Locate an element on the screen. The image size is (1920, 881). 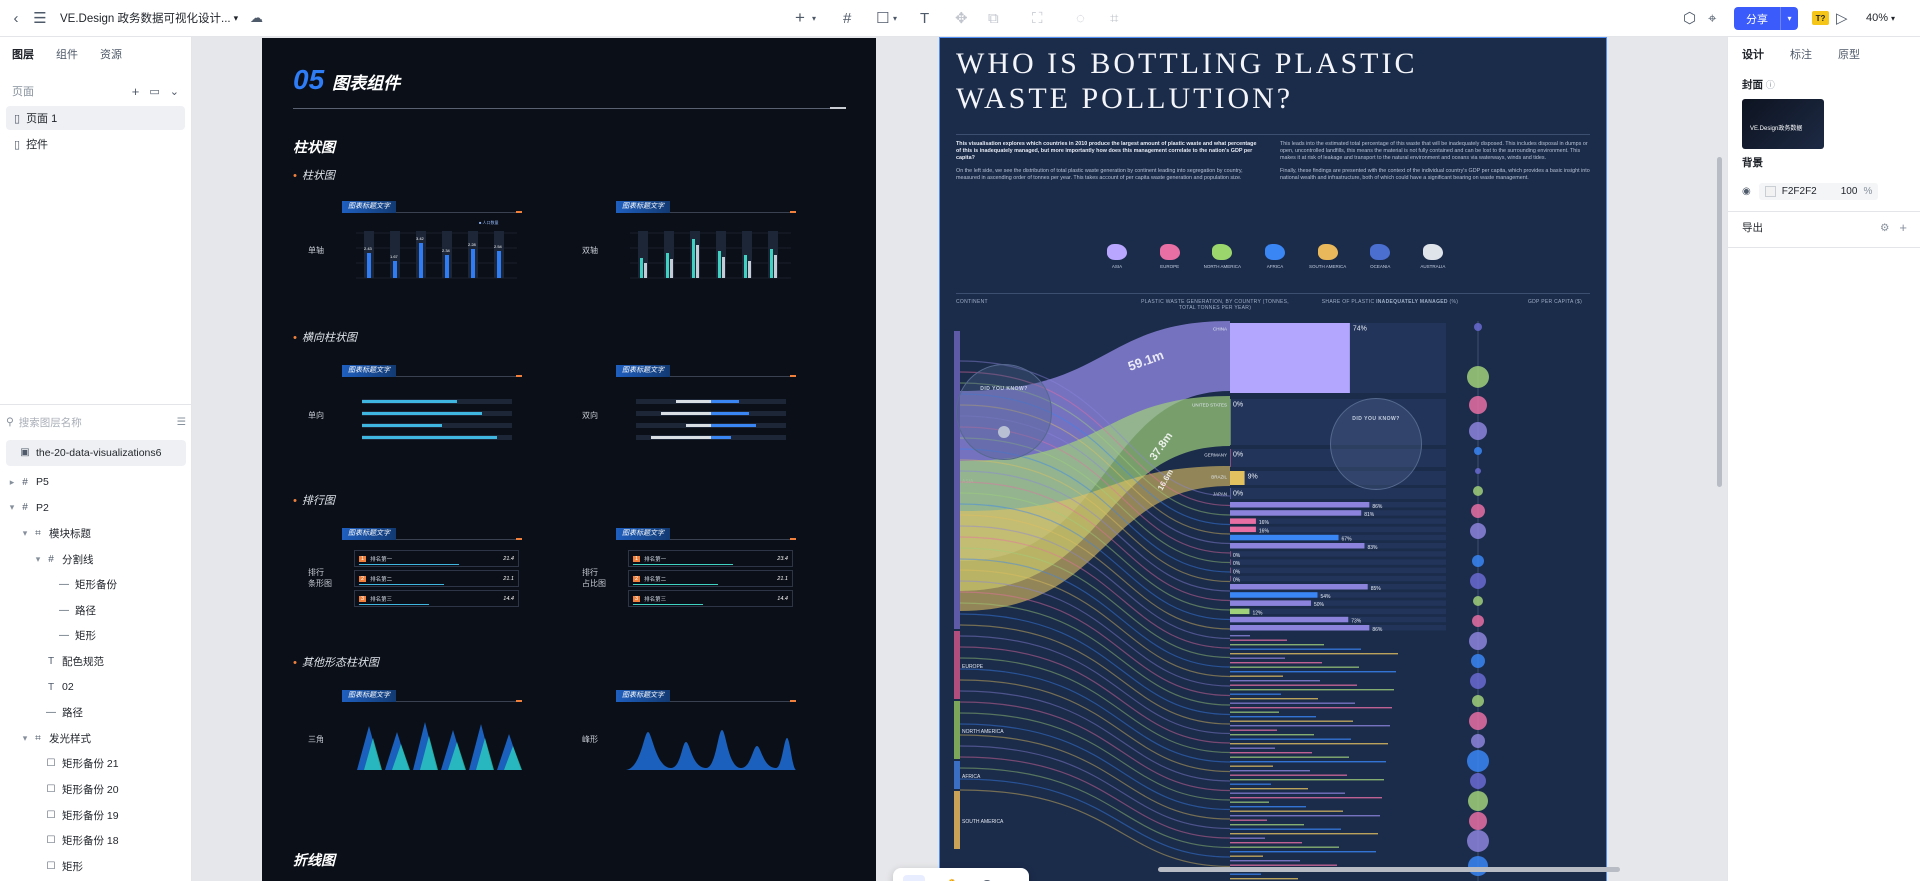
layer-item: ☐ 矩形备份 21 is located at coordinates (96, 764).